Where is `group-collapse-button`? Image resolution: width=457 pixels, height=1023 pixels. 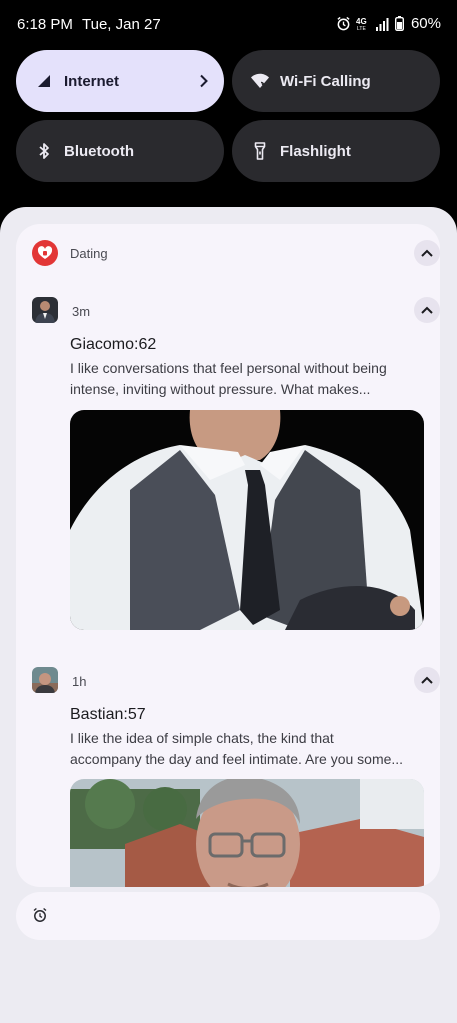
group-collapse-button is located at coordinates (427, 253).